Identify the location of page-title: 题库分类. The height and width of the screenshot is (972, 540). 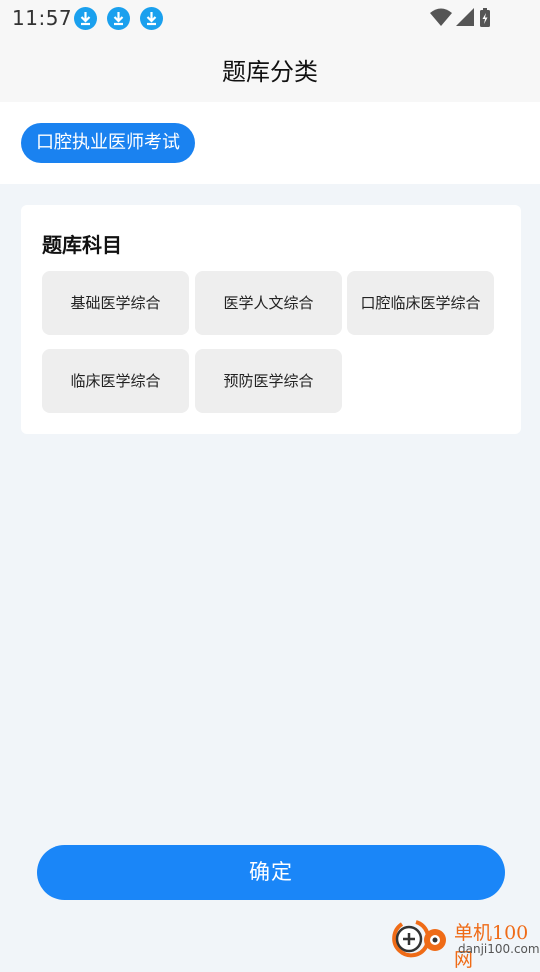
(270, 72).